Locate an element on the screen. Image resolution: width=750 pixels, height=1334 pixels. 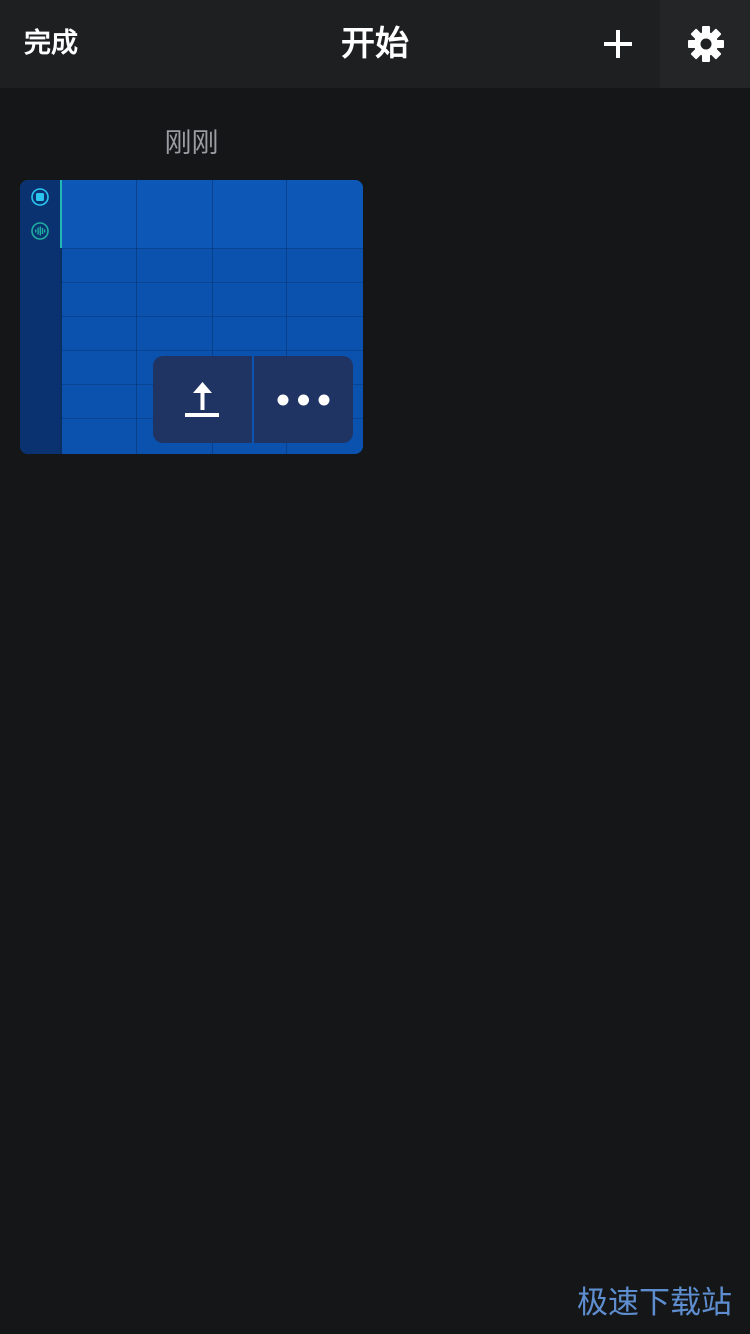
settings-button is located at coordinates (706, 44).